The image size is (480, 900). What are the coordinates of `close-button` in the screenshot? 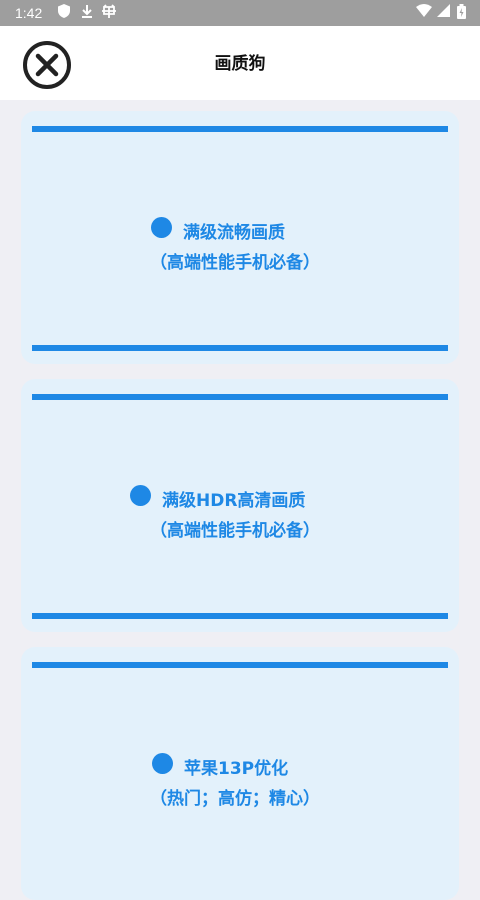 It's located at (47, 65).